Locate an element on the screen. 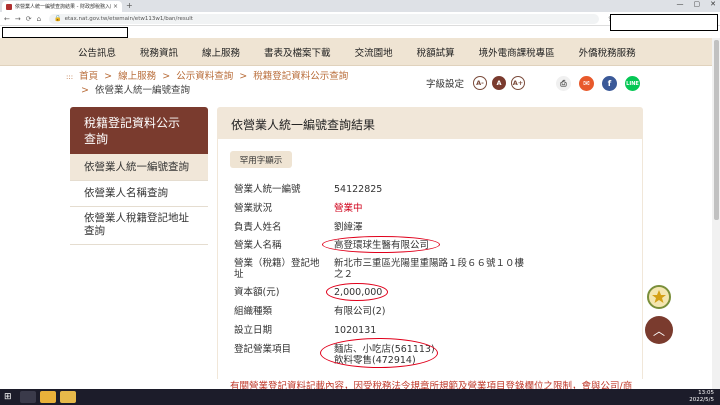 Image resolution: width=720 pixels, height=405 pixels. browser-tab: 依營業人統一編號查詢結果 - 財政部稅務入口網 × is located at coordinates (62, 6).